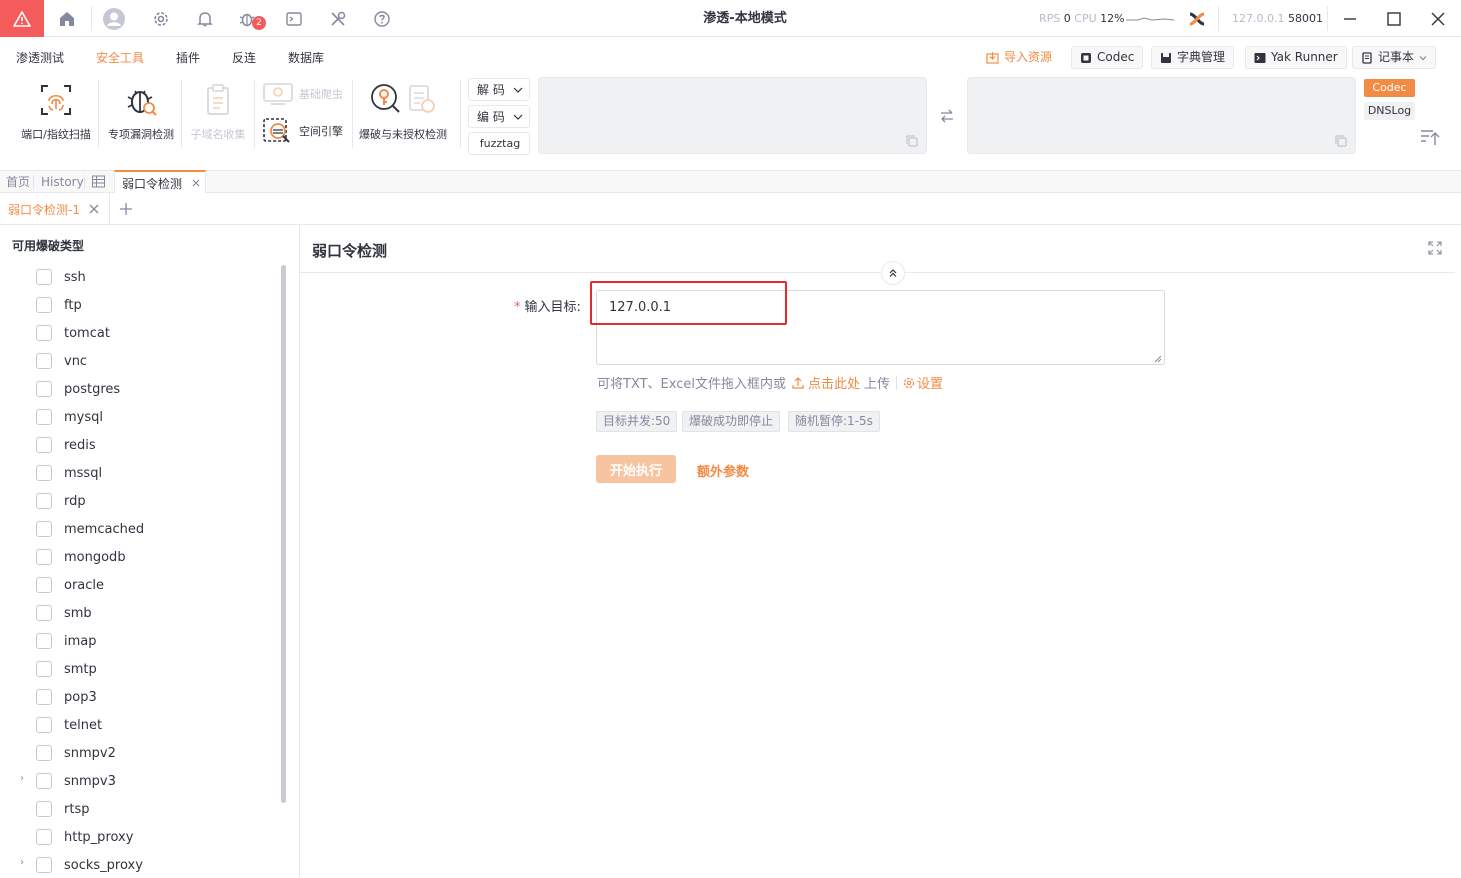  What do you see at coordinates (161, 18) in the screenshot?
I see `gear-icon` at bounding box center [161, 18].